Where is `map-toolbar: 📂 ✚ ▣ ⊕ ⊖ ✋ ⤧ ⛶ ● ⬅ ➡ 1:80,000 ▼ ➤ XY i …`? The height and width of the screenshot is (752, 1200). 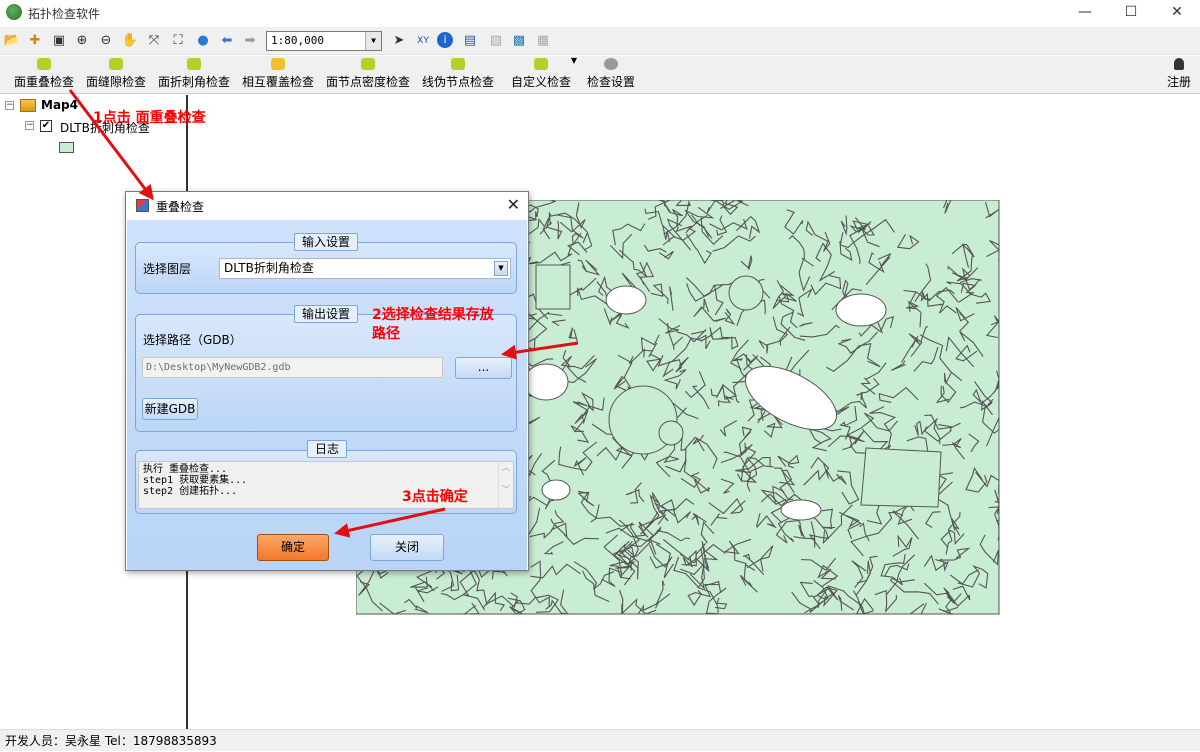
map-toolbar: 📂 ✚ ▣ ⊕ ⊖ ✋ ⤧ ⛶ ● ⬅ ➡ 1:80,000 ▼ ➤ XY i … is located at coordinates (600, 41).